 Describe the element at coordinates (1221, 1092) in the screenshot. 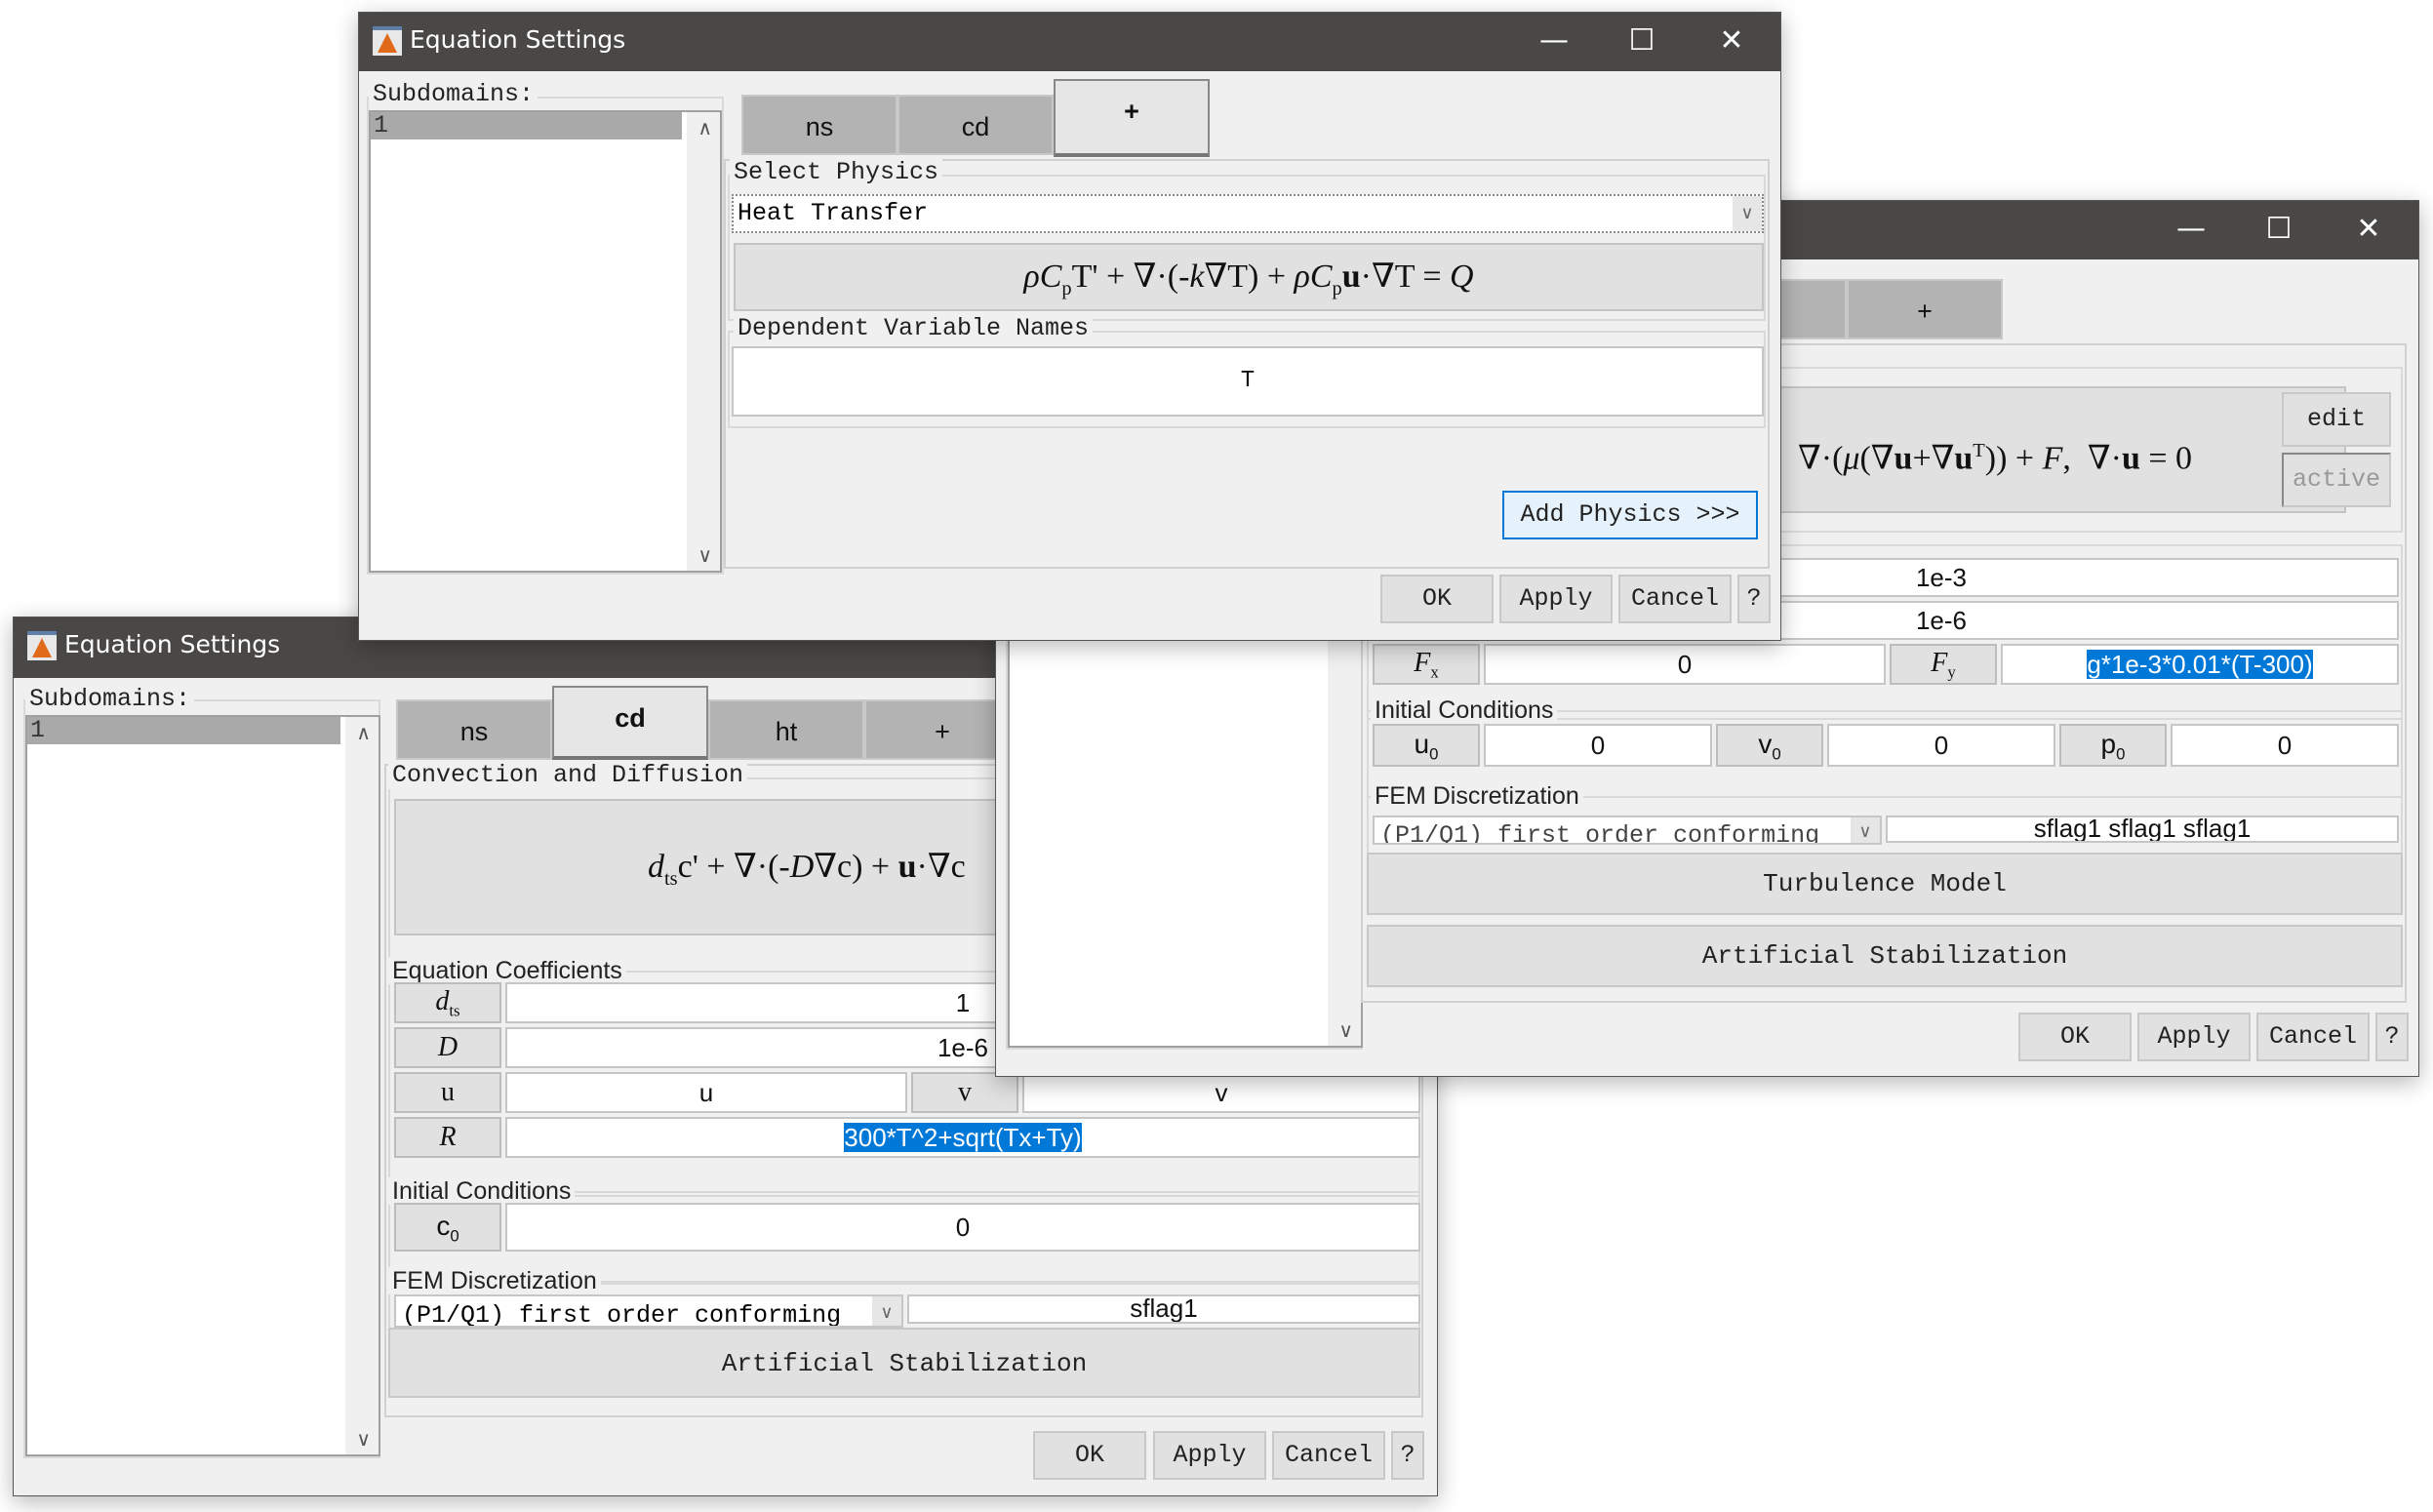

I see `coef-v-input: v` at that location.